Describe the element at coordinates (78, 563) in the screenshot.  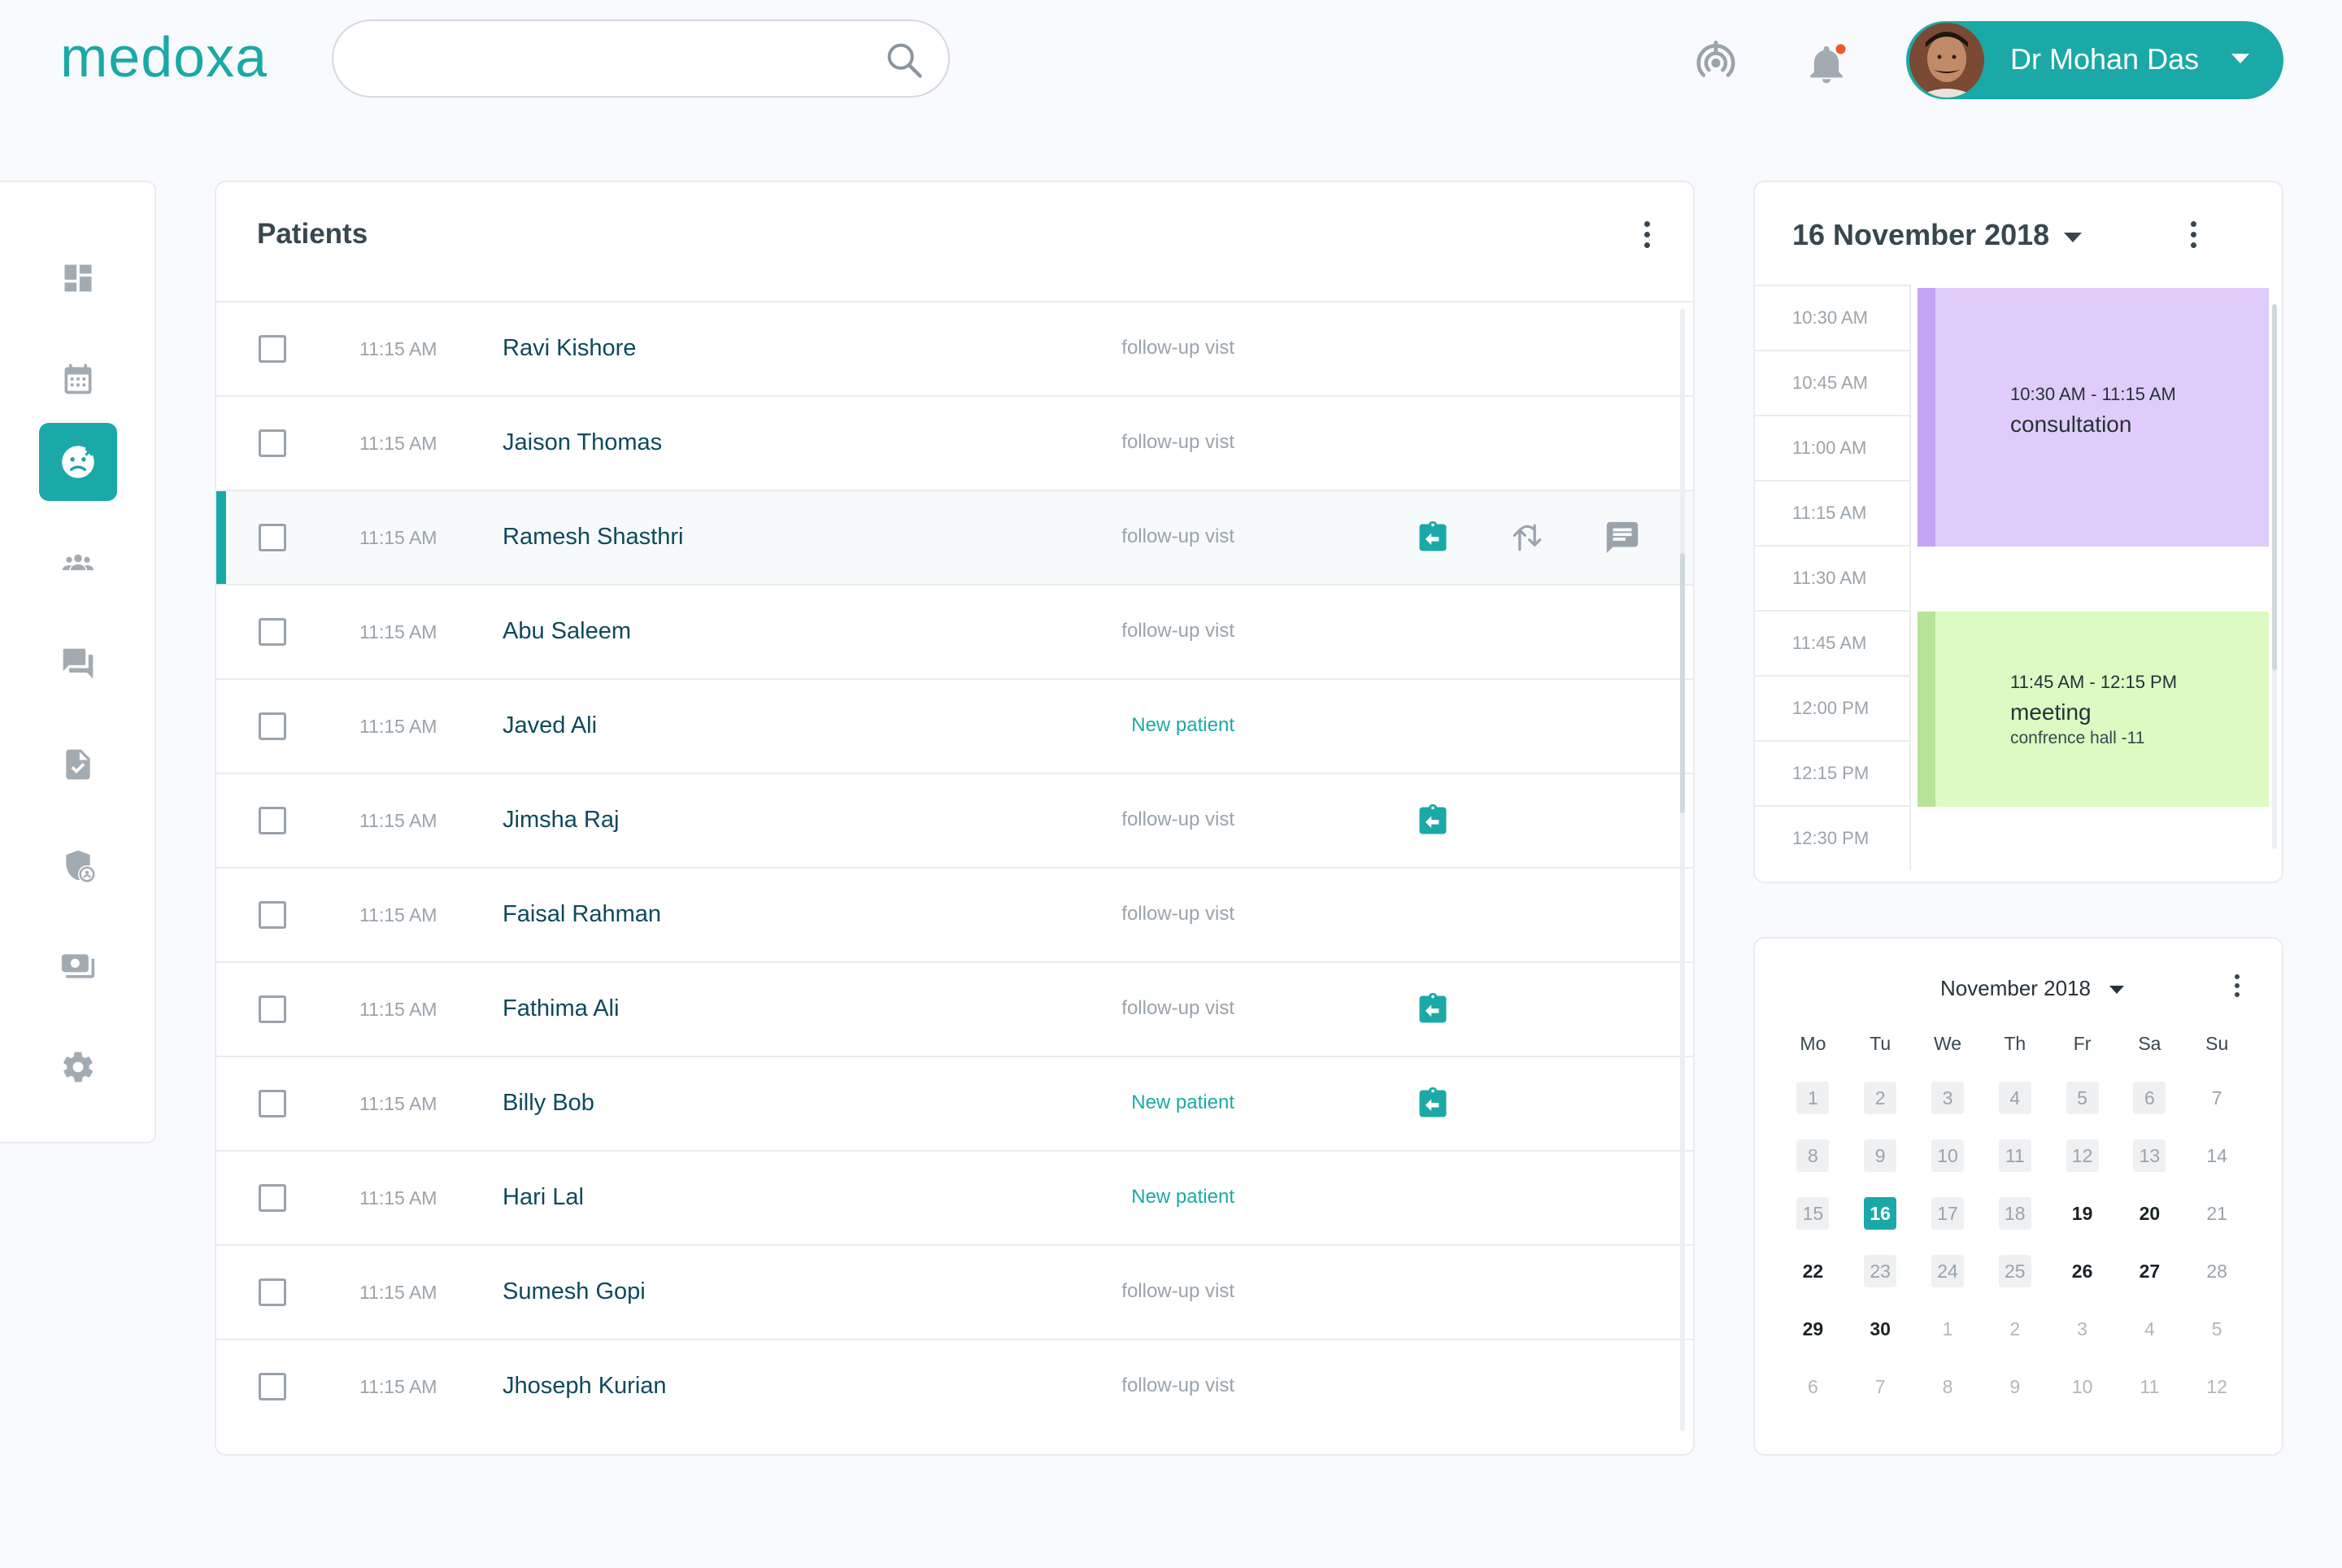
I see `sidebar-item-groups` at that location.